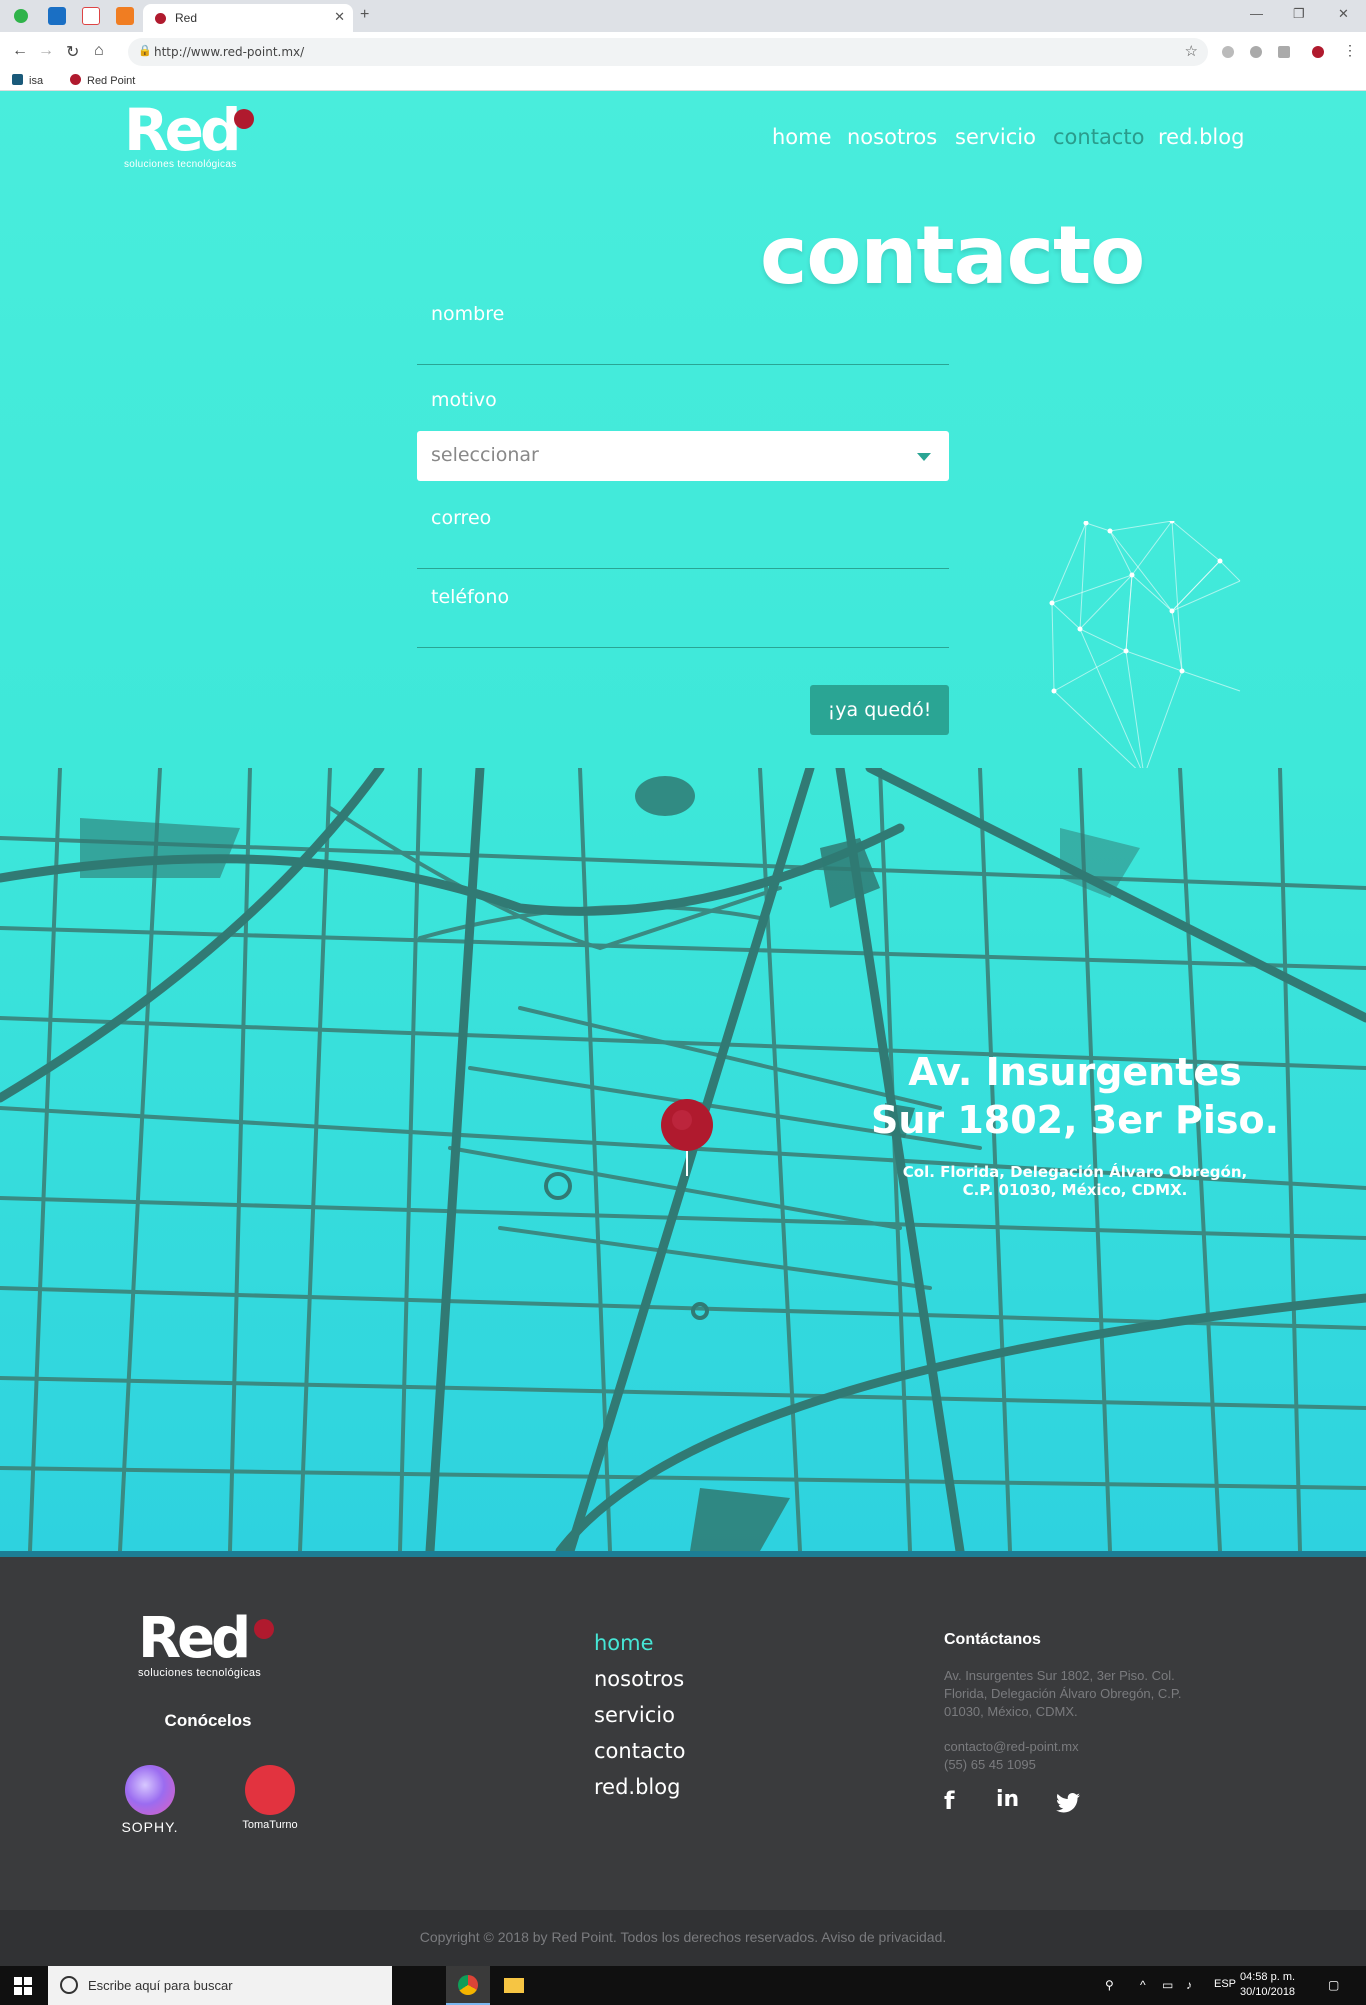  I want to click on address-sub-1: Col. Florida, Delegación Álvaro Obregón,, so click(1075, 1172).